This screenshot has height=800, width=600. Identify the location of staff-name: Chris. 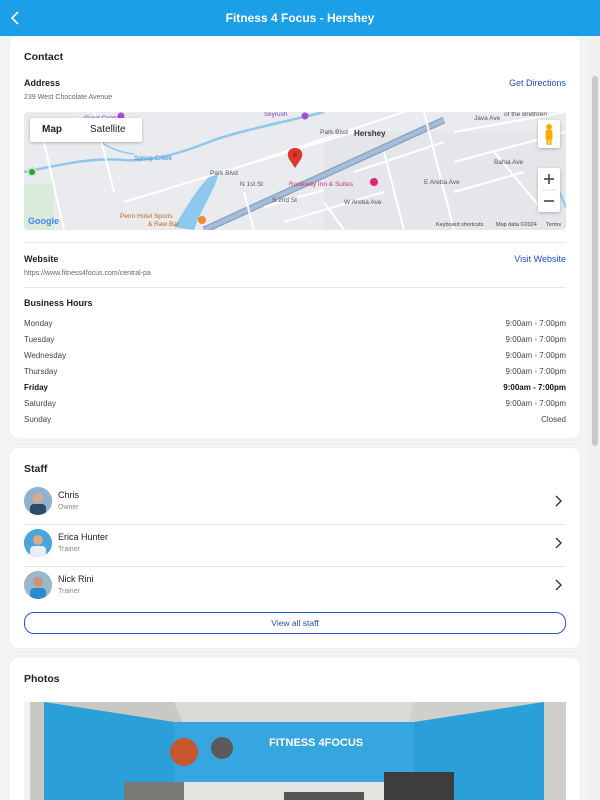
(69, 495).